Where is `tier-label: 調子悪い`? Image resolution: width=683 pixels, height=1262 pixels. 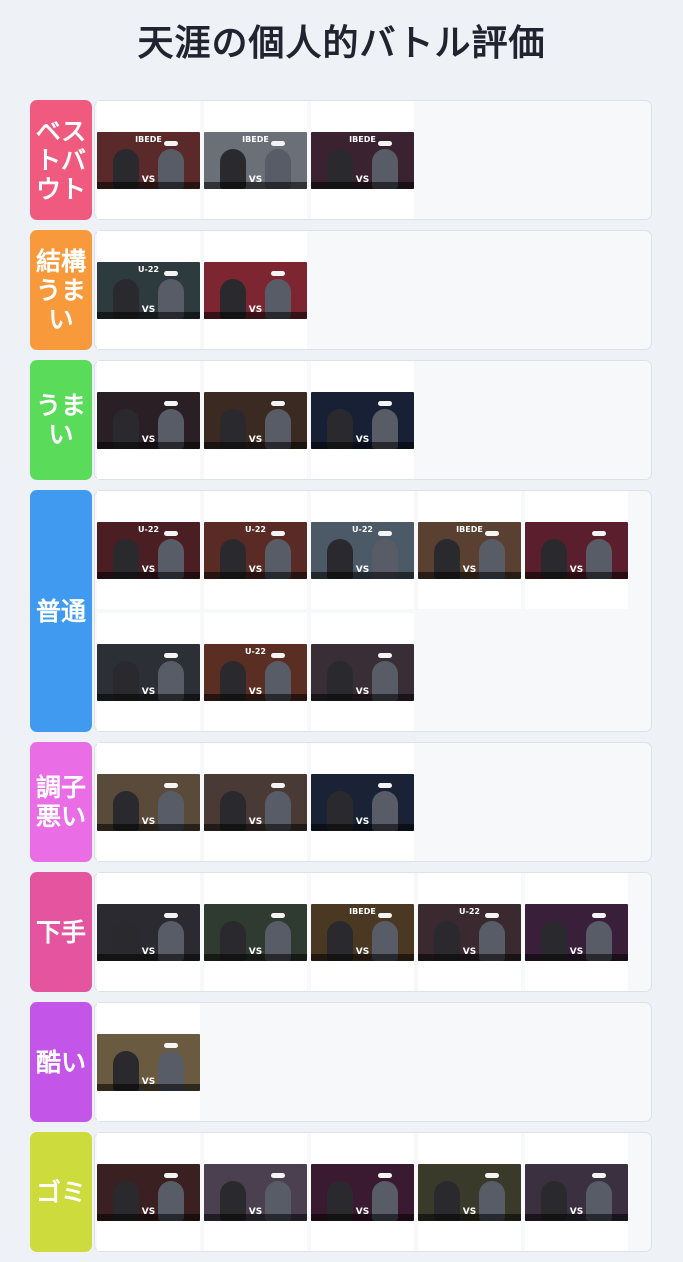
tier-label: 調子悪い is located at coordinates (61, 802).